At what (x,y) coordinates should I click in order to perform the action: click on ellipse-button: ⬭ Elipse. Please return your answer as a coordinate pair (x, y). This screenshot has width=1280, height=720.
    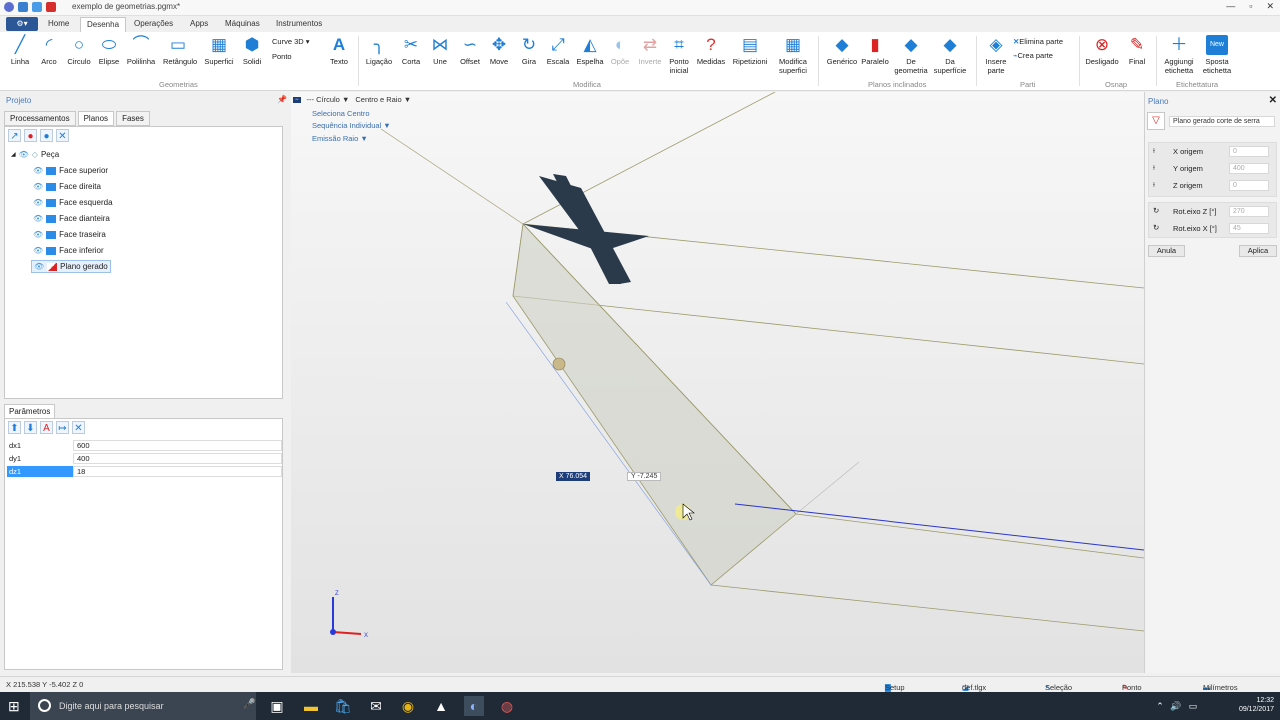
    Looking at the image, I should click on (109, 50).